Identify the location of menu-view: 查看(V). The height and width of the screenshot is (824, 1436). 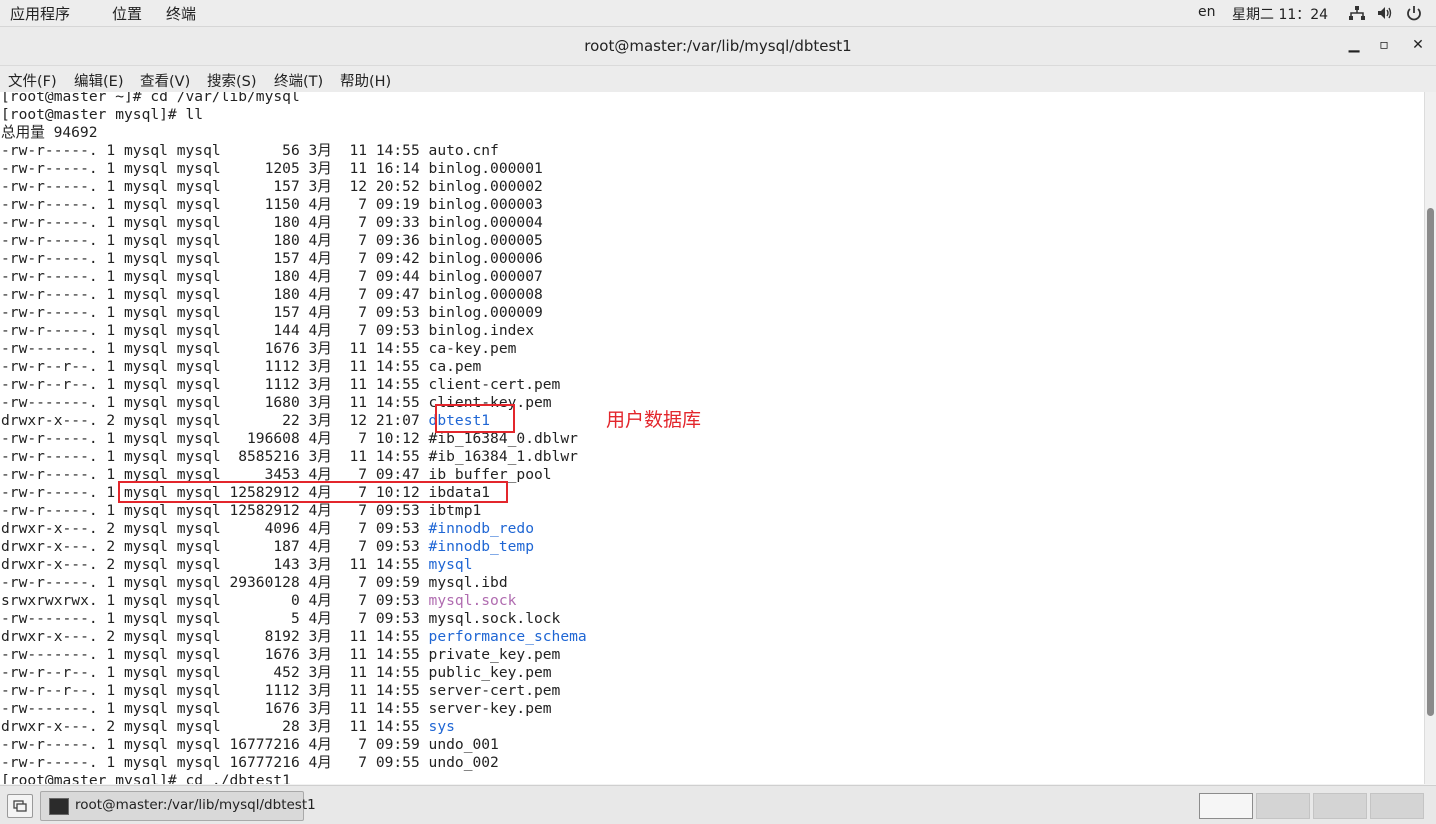
(165, 80).